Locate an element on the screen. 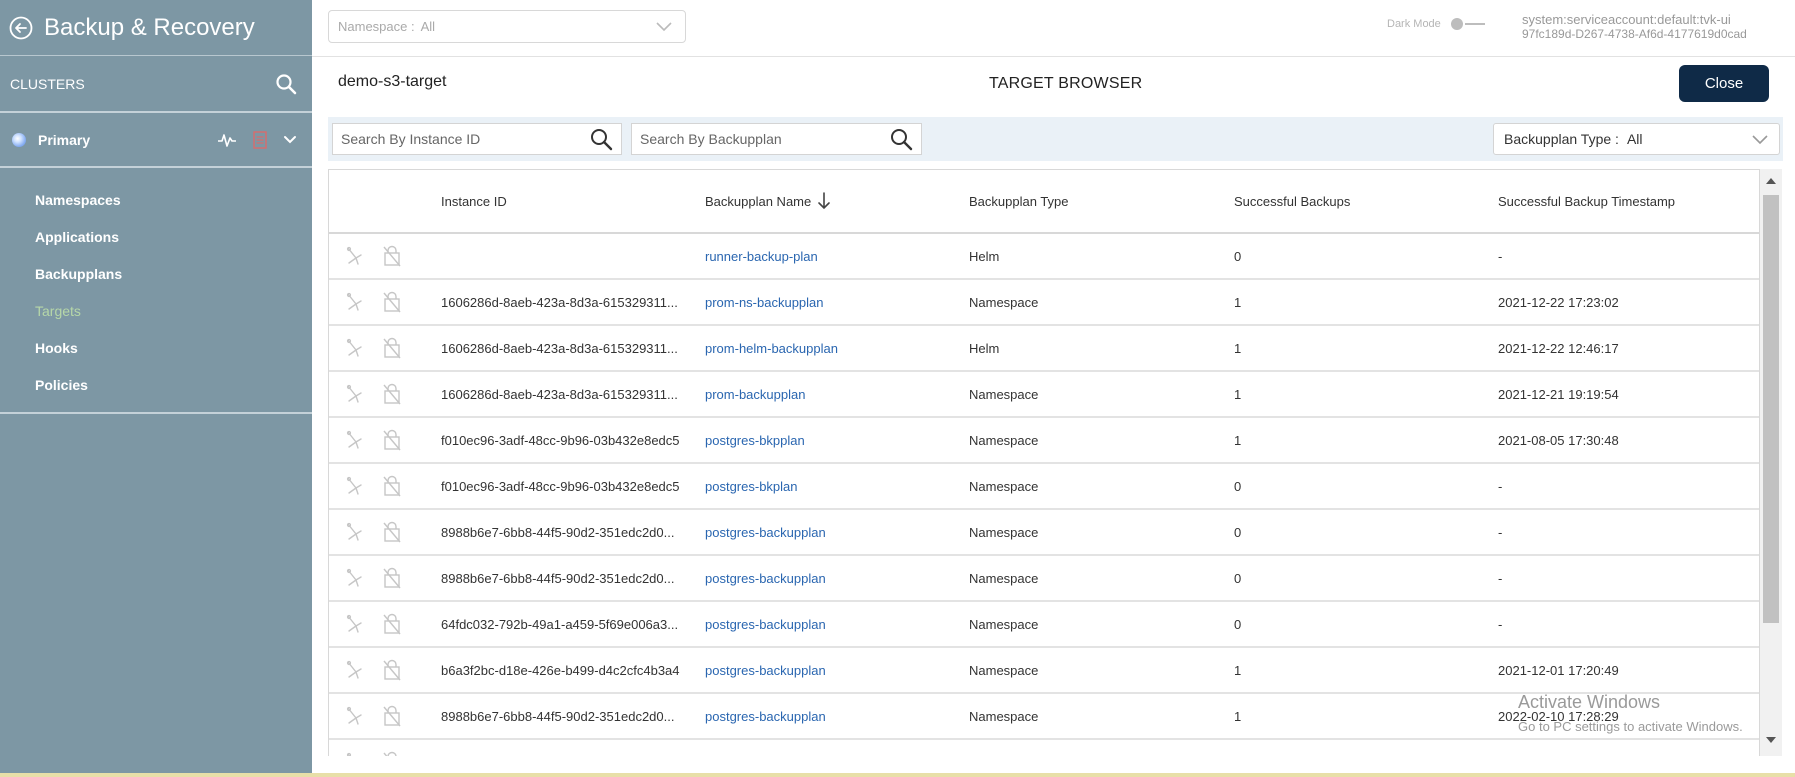 Image resolution: width=1795 pixels, height=777 pixels. sidebar-item-hooks: Hooks is located at coordinates (156, 348).